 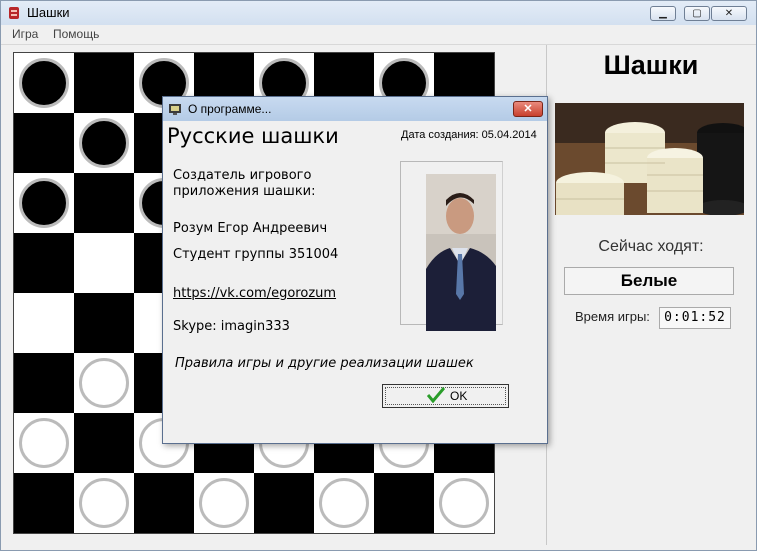 I want to click on author-photo-frame, so click(x=451, y=246).